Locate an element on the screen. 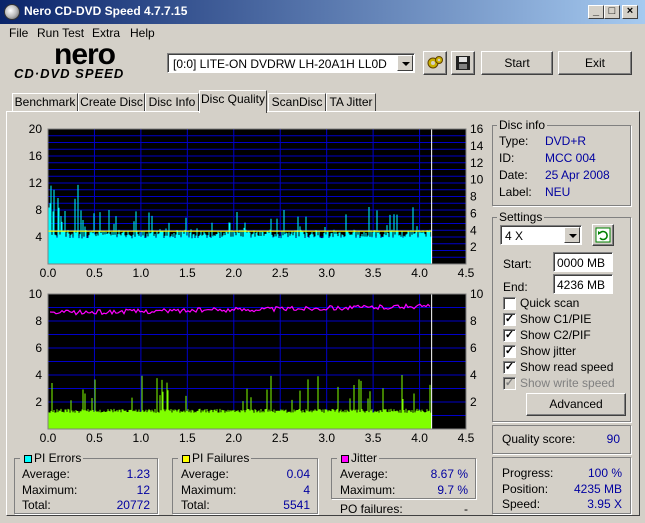 The height and width of the screenshot is (523, 645). jitter-max-value: 9.7 % is located at coordinates (452, 490).